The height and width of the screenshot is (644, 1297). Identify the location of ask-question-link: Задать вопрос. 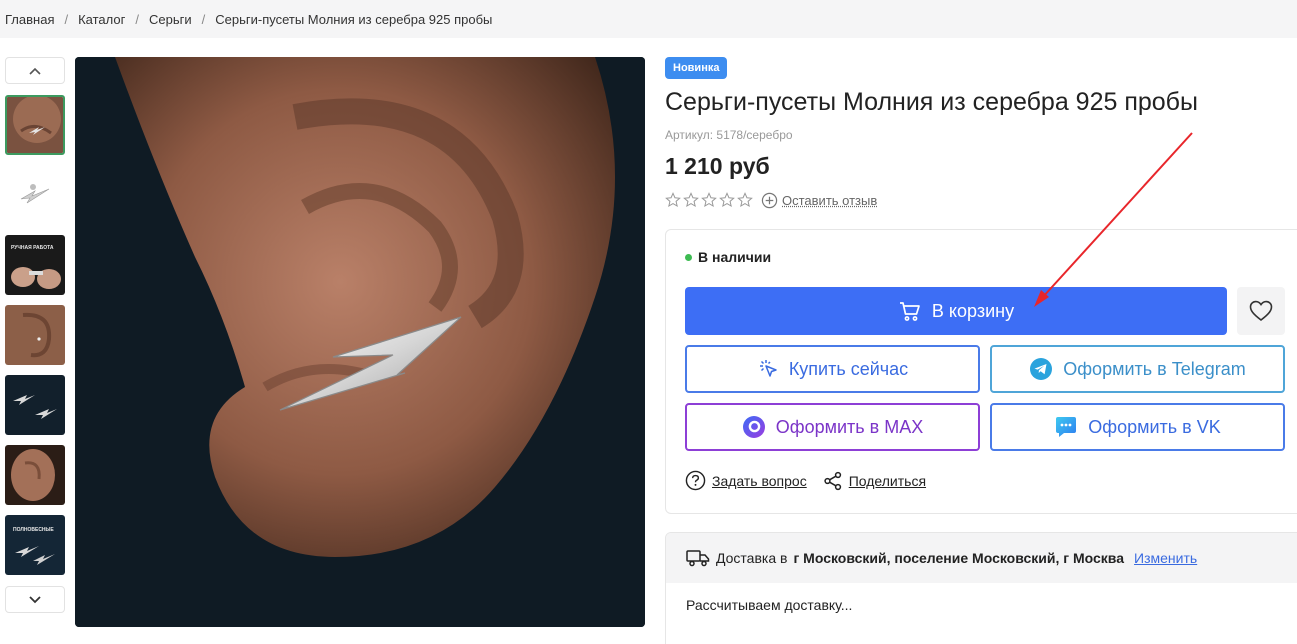
(746, 480).